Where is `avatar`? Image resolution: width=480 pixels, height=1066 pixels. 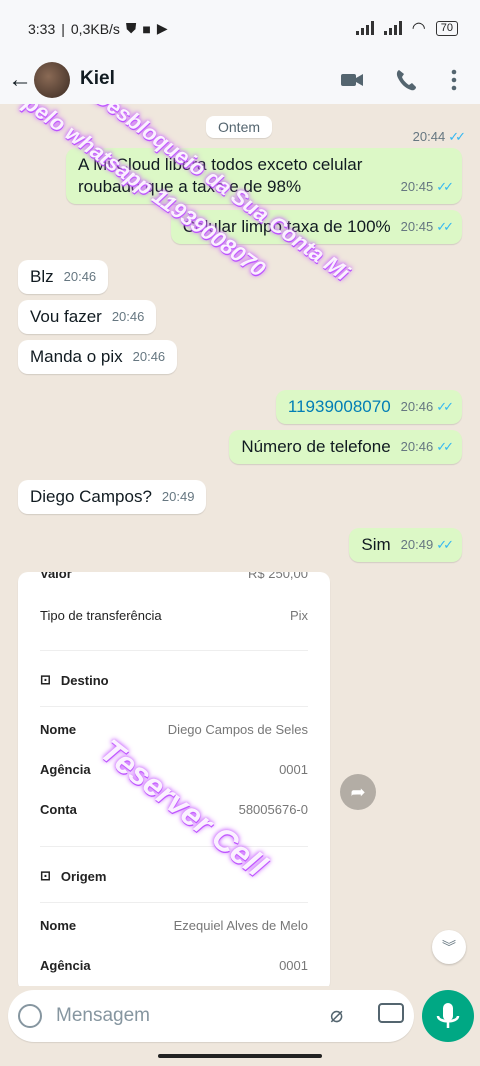
avatar is located at coordinates (52, 80).